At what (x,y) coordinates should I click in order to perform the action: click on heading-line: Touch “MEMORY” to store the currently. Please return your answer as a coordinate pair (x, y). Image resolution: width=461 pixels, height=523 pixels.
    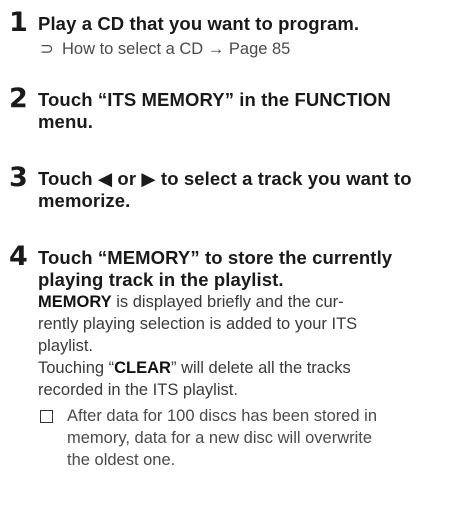
    Looking at the image, I should click on (215, 257).